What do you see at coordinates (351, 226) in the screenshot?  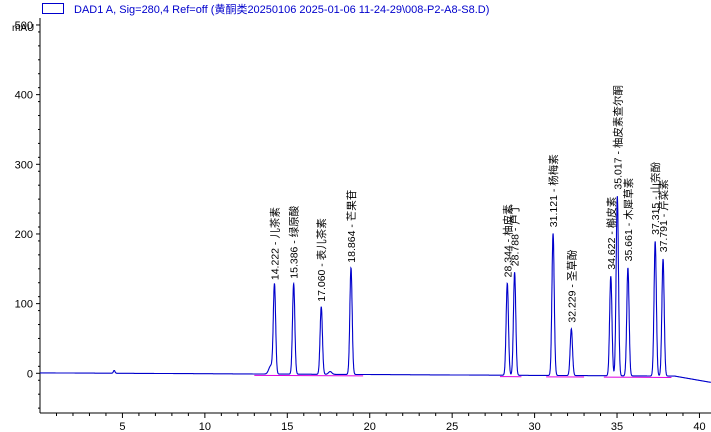 I see `peak-label: 18.864 - 芒果苷` at bounding box center [351, 226].